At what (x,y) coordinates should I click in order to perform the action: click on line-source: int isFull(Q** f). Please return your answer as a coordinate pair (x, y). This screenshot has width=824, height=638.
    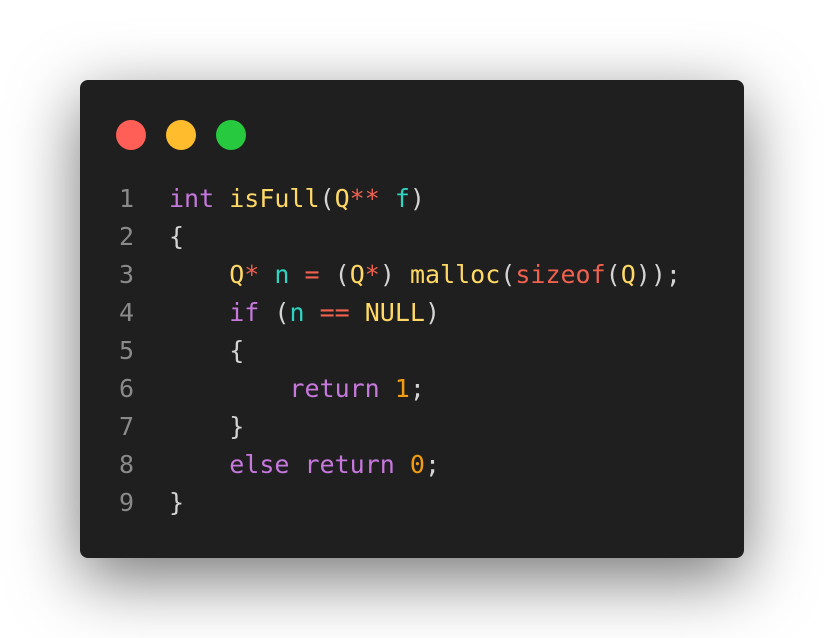
    Looking at the image, I should click on (297, 199).